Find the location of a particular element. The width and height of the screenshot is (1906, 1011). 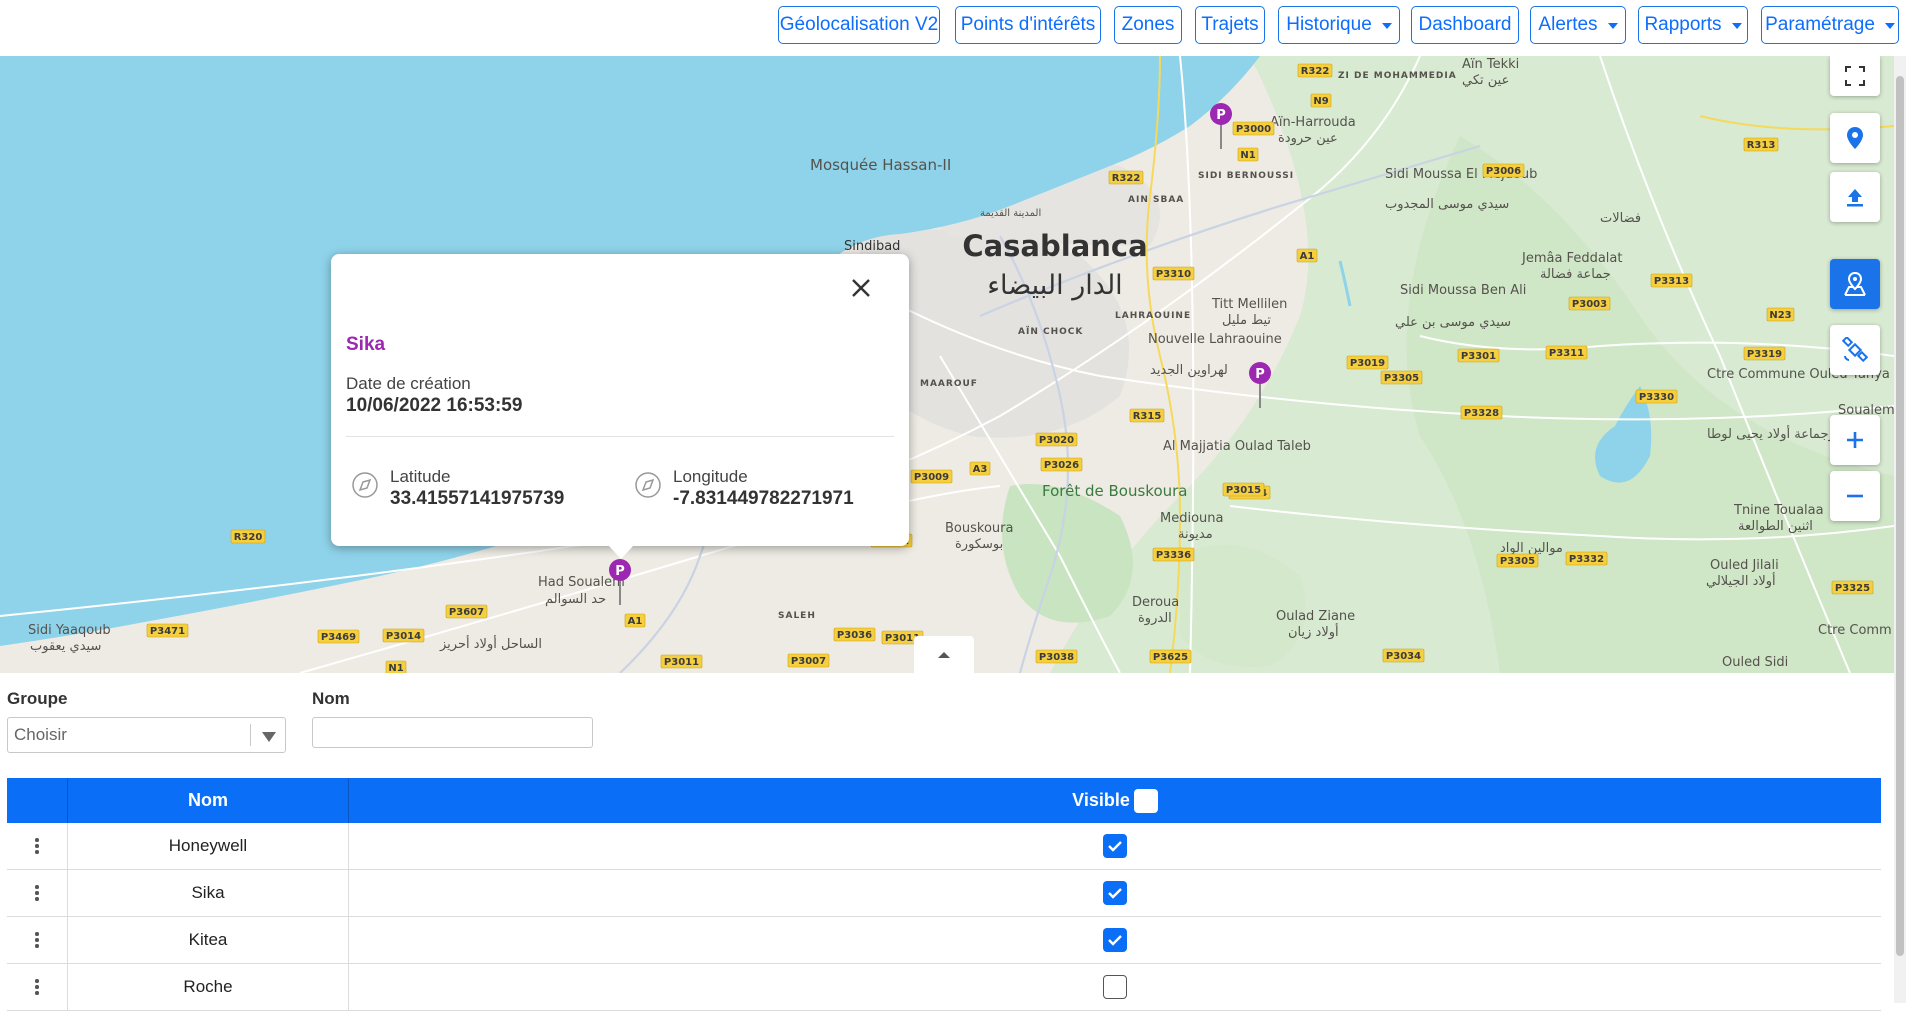

longitude-label: Longitude is located at coordinates (710, 476).